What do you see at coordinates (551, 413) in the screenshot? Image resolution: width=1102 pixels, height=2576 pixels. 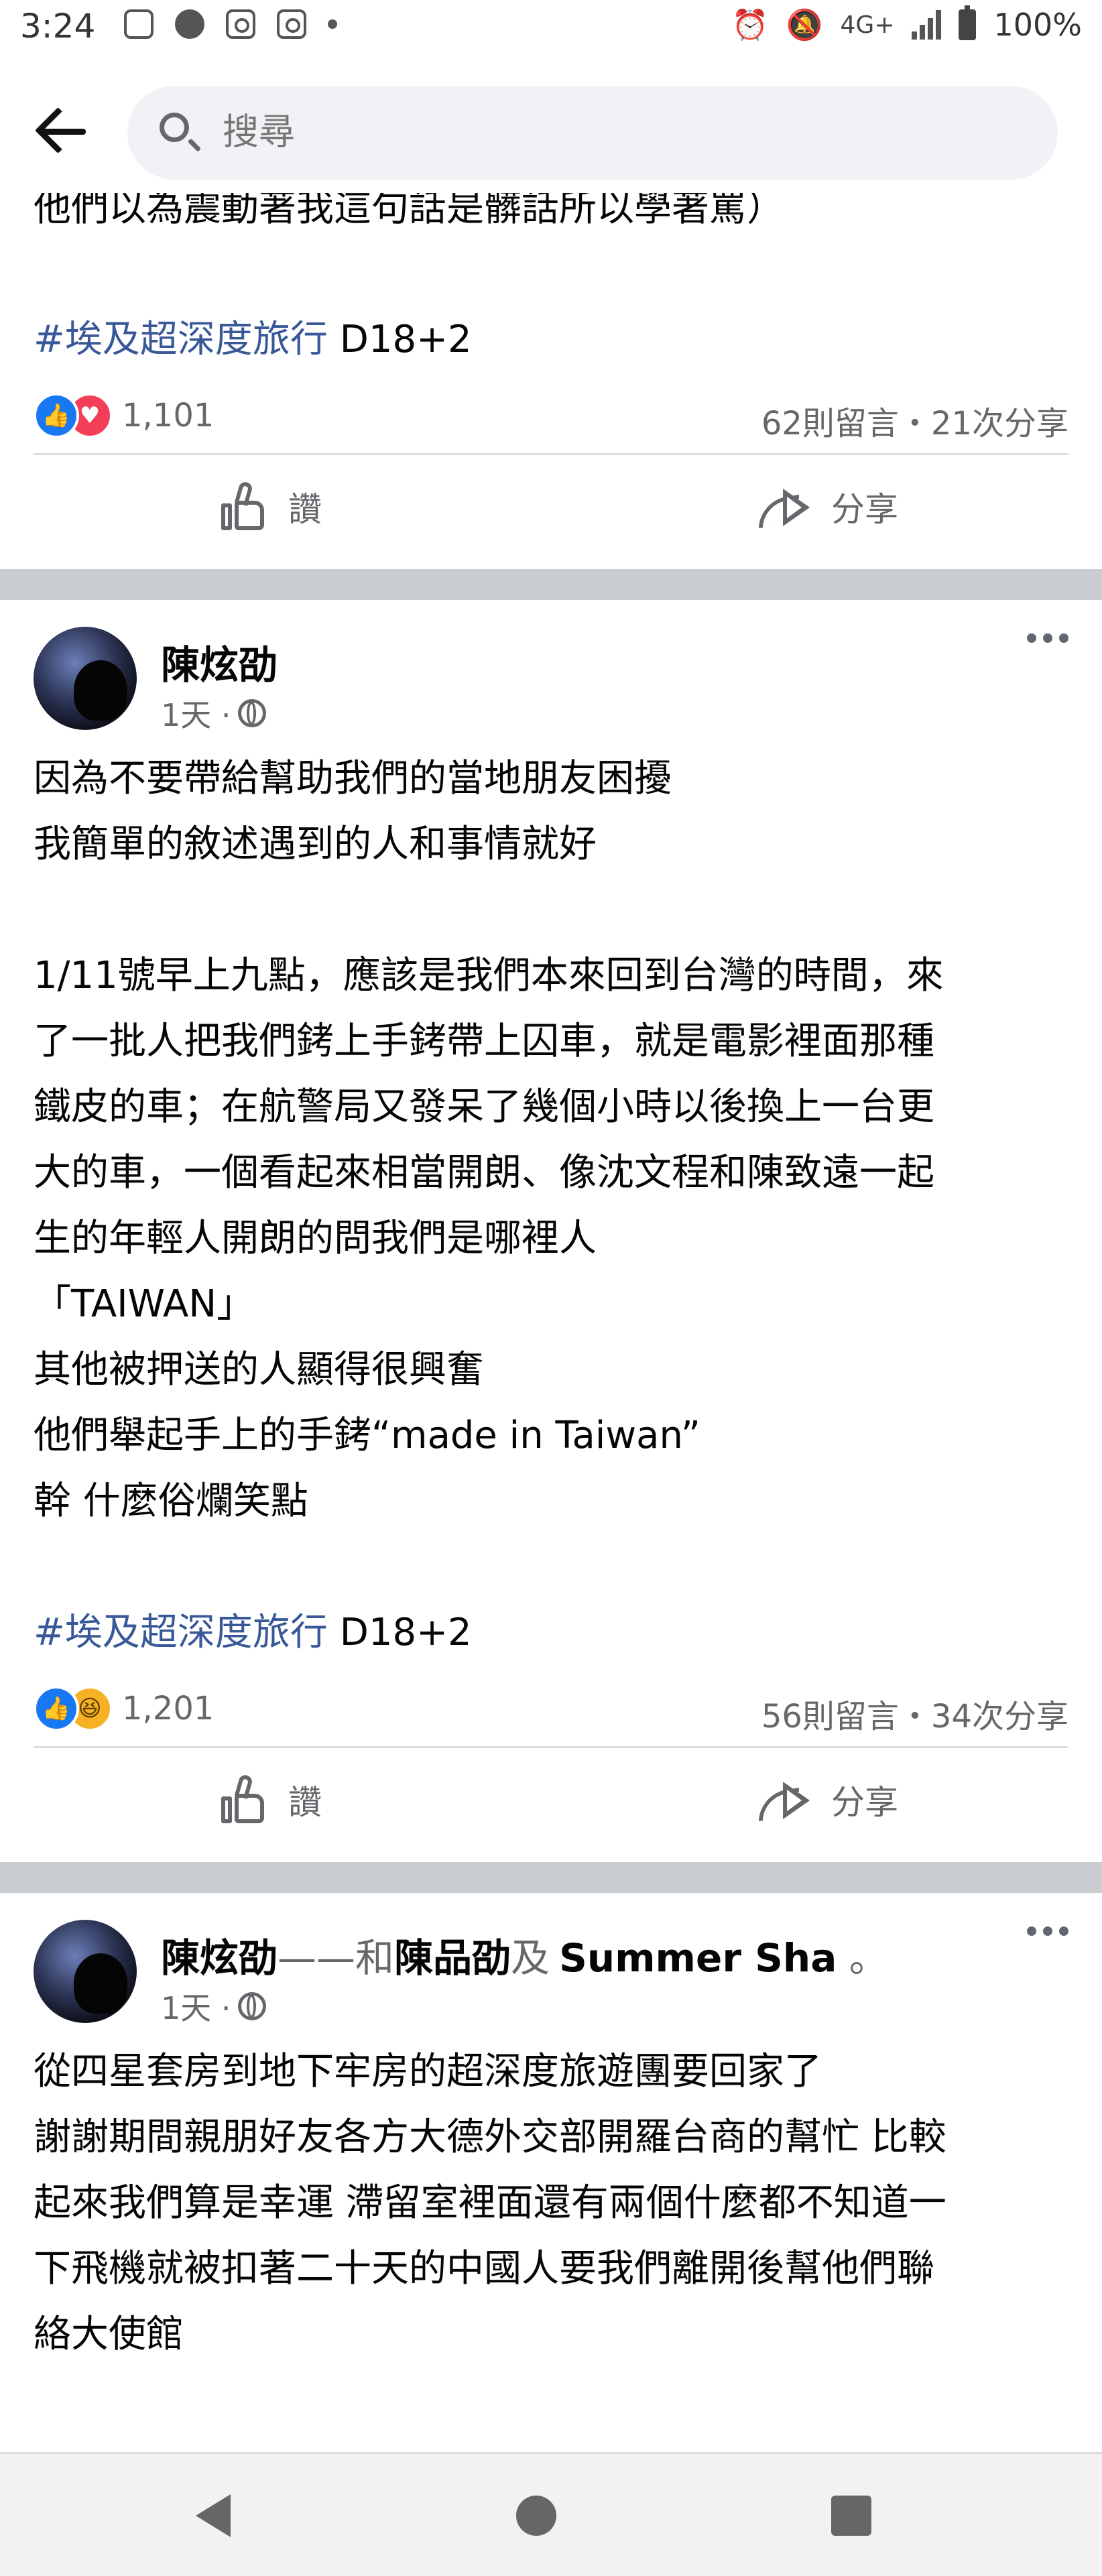 I see `post-metrics: 👍 ♥ 1,101 62則留言・21次分享` at bounding box center [551, 413].